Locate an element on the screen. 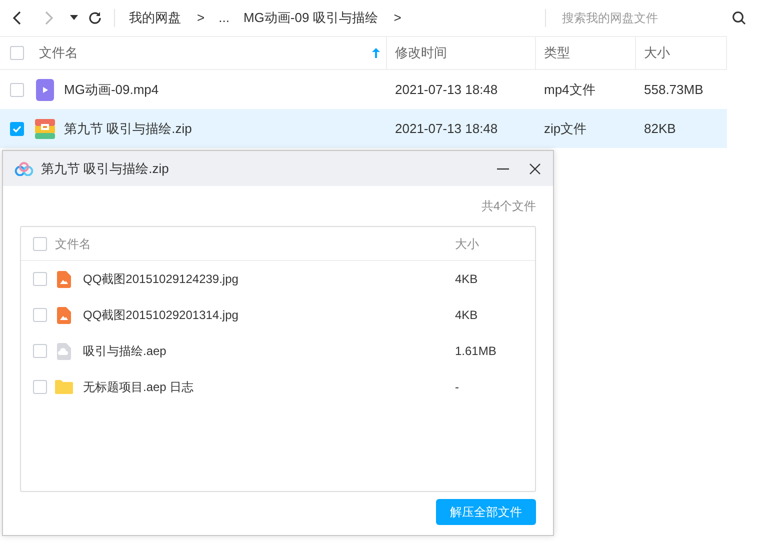 This screenshot has height=545, width=764. file-name: 第九节 吸引与描绘.zip is located at coordinates (128, 129).